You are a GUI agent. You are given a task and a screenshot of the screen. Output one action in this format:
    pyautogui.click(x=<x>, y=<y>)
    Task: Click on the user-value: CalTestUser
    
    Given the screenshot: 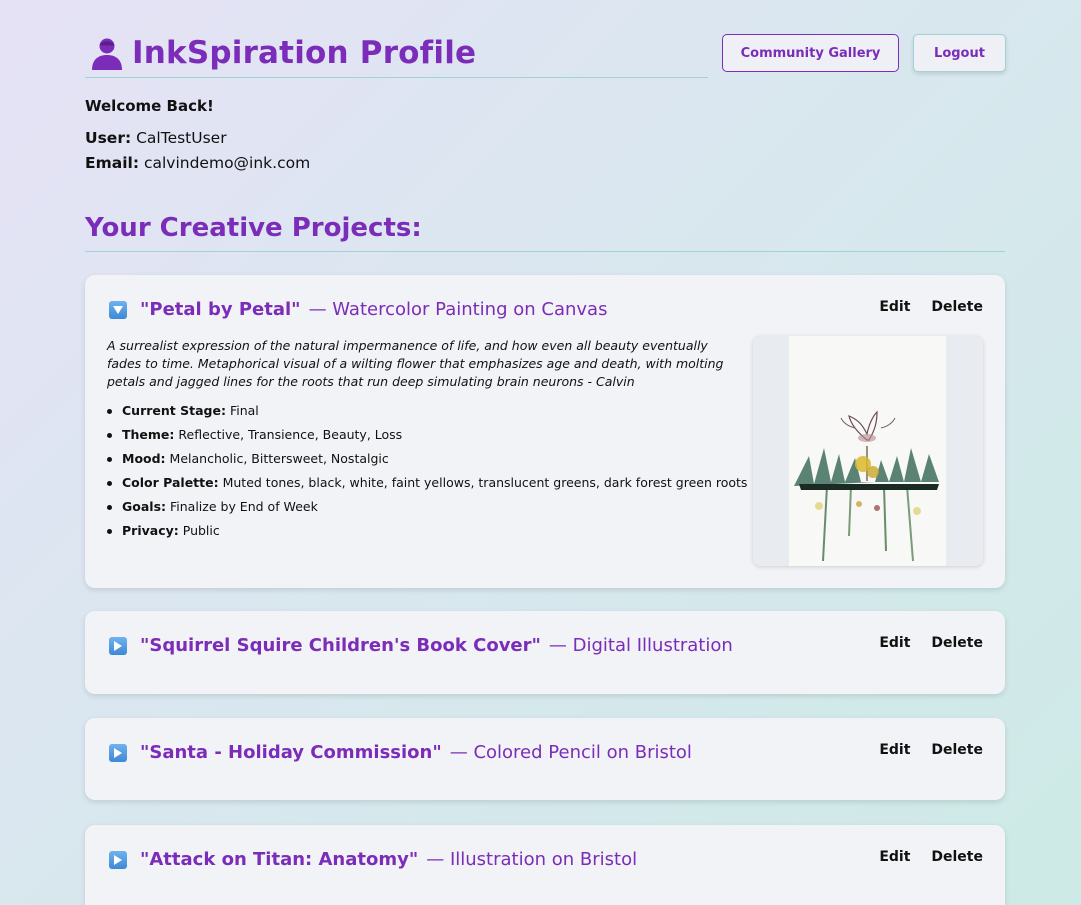 What is the action you would take?
    pyautogui.click(x=181, y=138)
    